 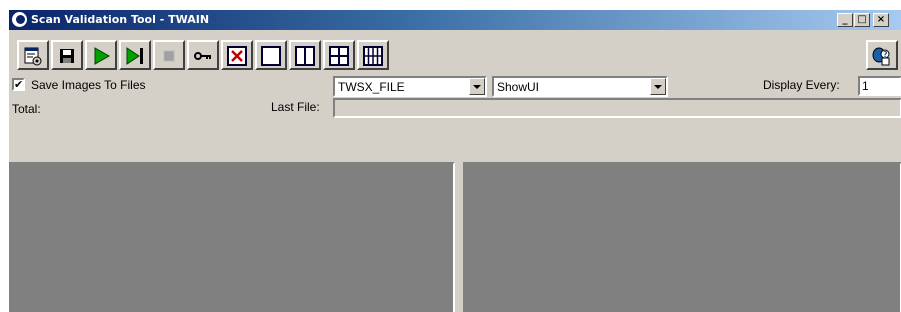 I want to click on dual-pane-icon, so click(x=305, y=56).